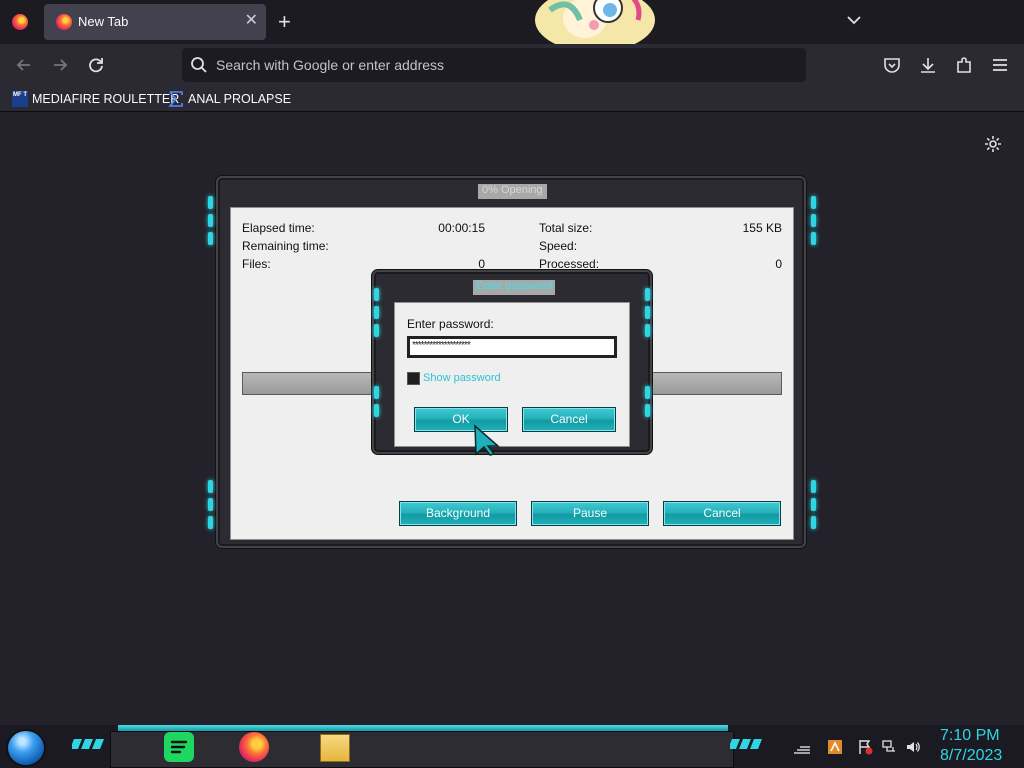 The width and height of the screenshot is (1024, 768). What do you see at coordinates (256, 264) in the screenshot?
I see `files-label: Files:` at bounding box center [256, 264].